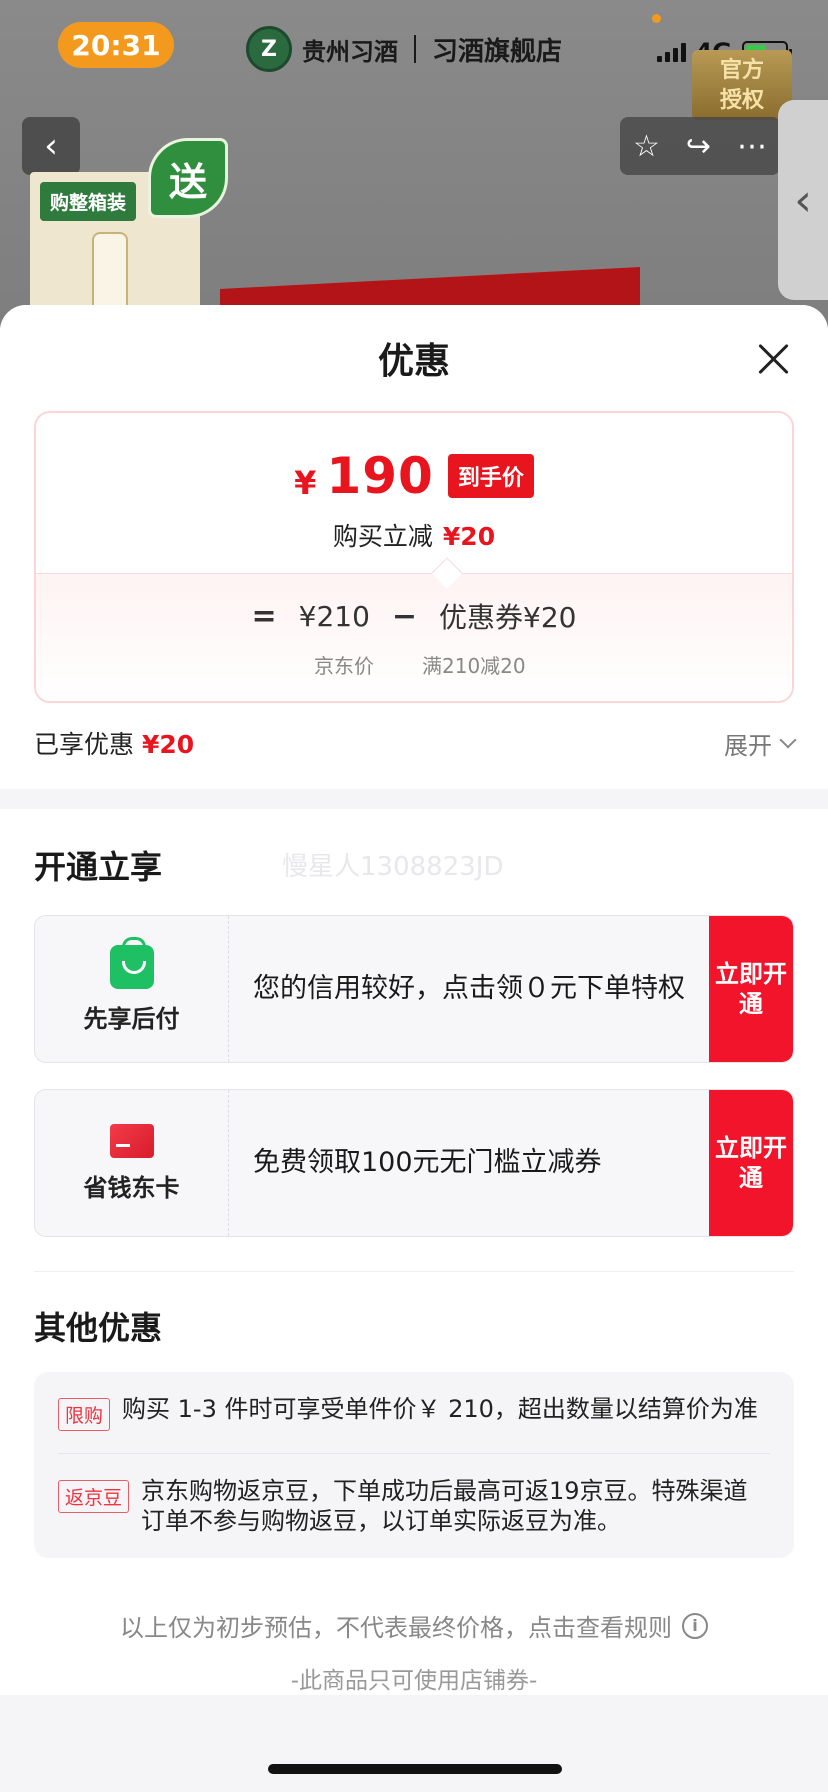 The width and height of the screenshot is (828, 1792). What do you see at coordinates (474, 666) in the screenshot?
I see `coupon-caption: 满210减20` at bounding box center [474, 666].